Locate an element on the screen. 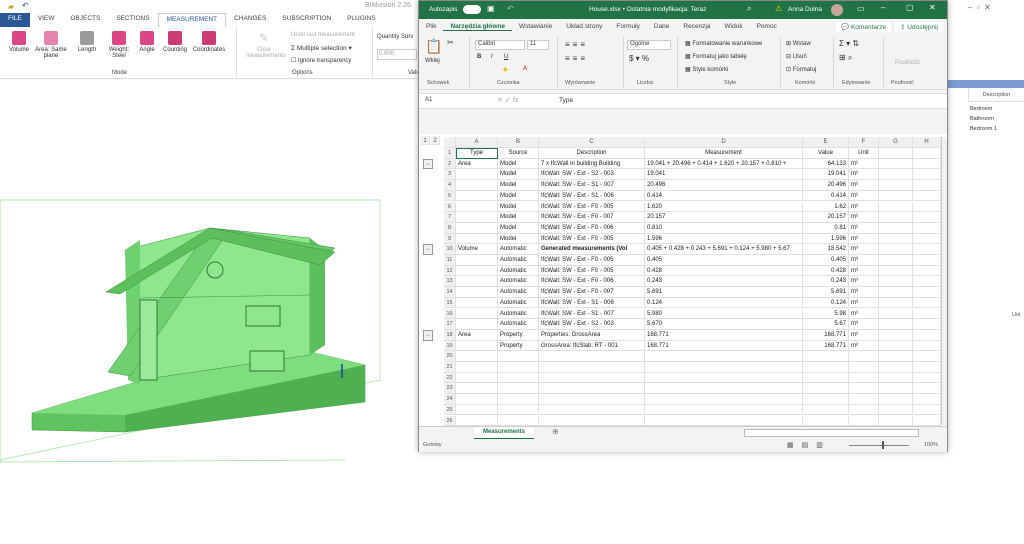 The height and width of the screenshot is (544, 1024). undo-icon: ↶ is located at coordinates (510, 8).